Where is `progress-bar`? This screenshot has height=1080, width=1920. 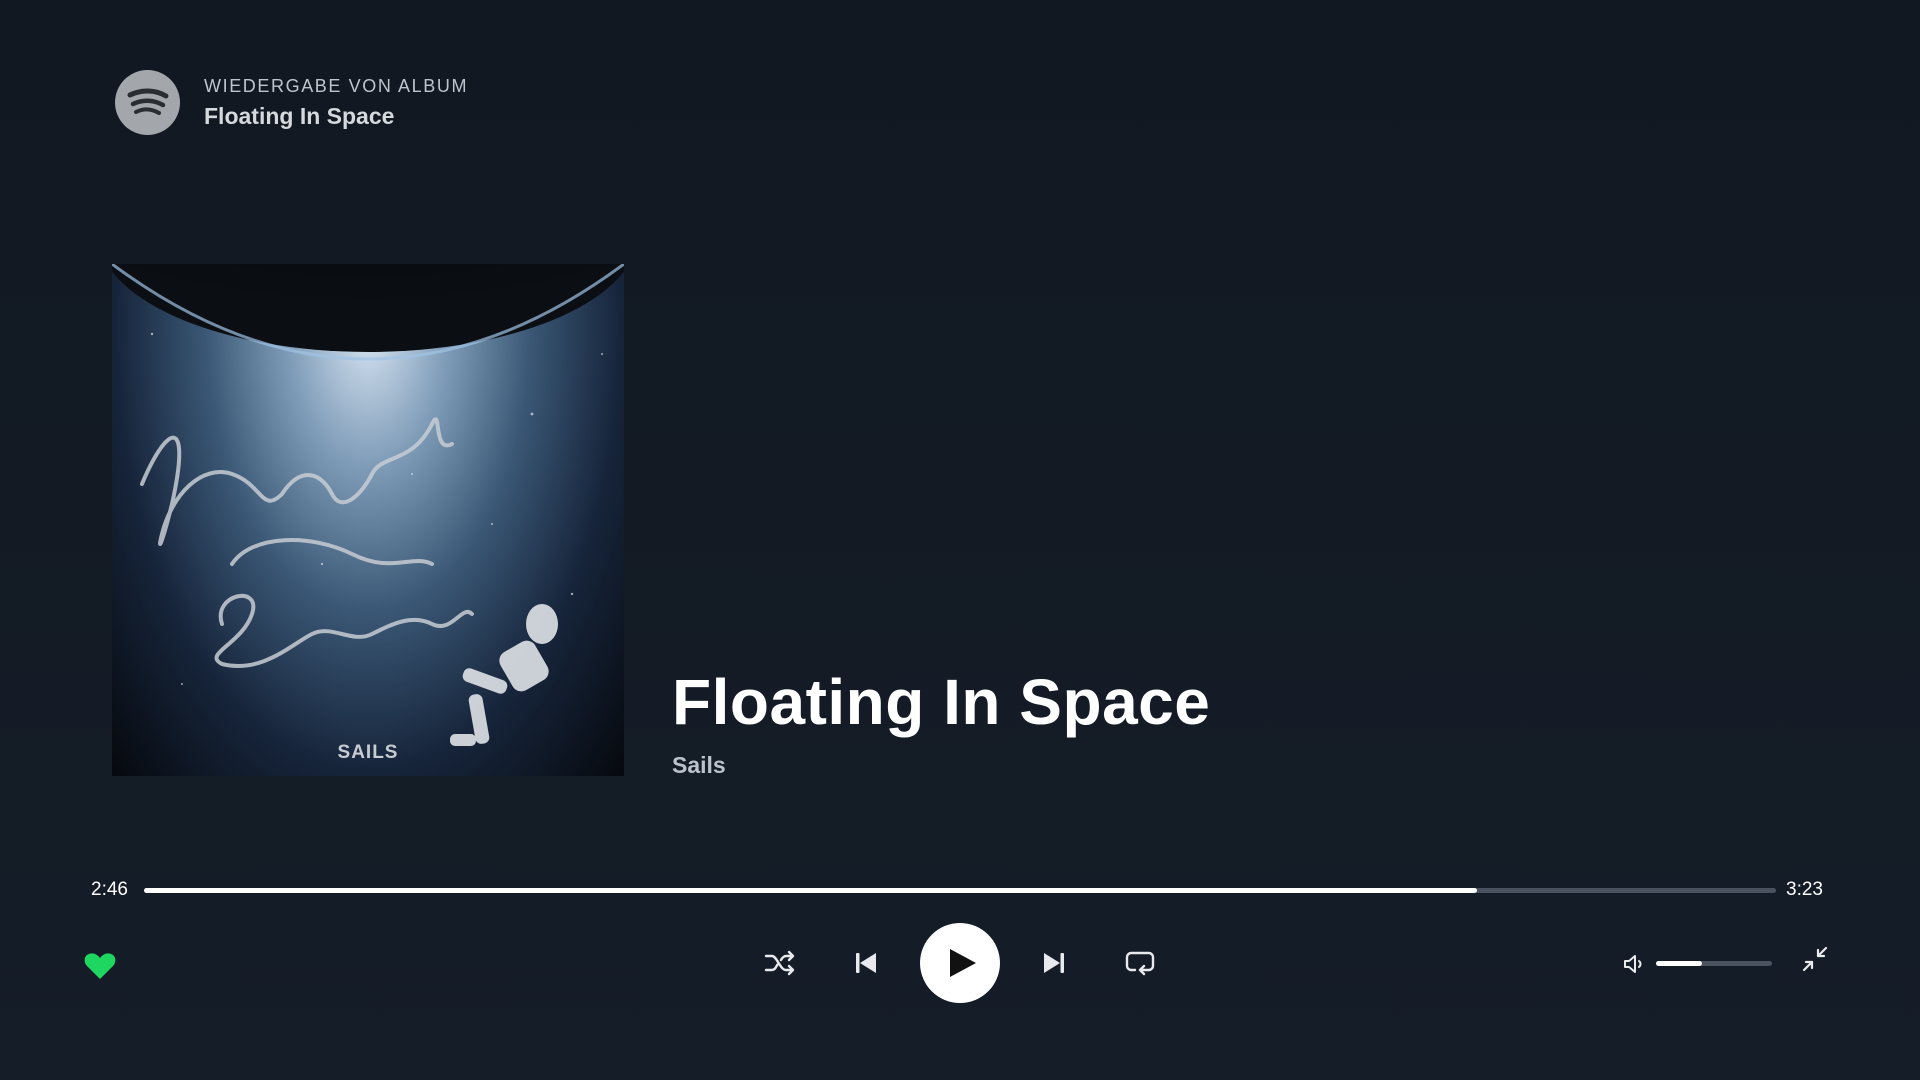 progress-bar is located at coordinates (960, 890).